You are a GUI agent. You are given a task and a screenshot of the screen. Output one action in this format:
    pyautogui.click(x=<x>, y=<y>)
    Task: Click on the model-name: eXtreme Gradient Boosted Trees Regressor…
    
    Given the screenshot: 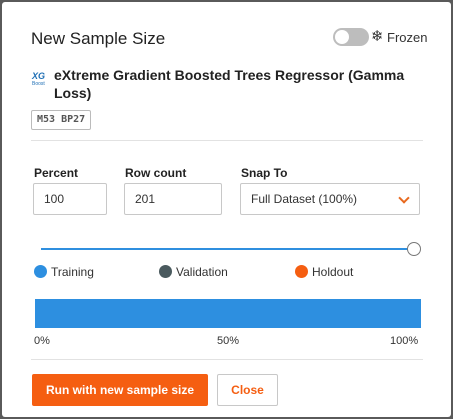 What is the action you would take?
    pyautogui.click(x=229, y=84)
    